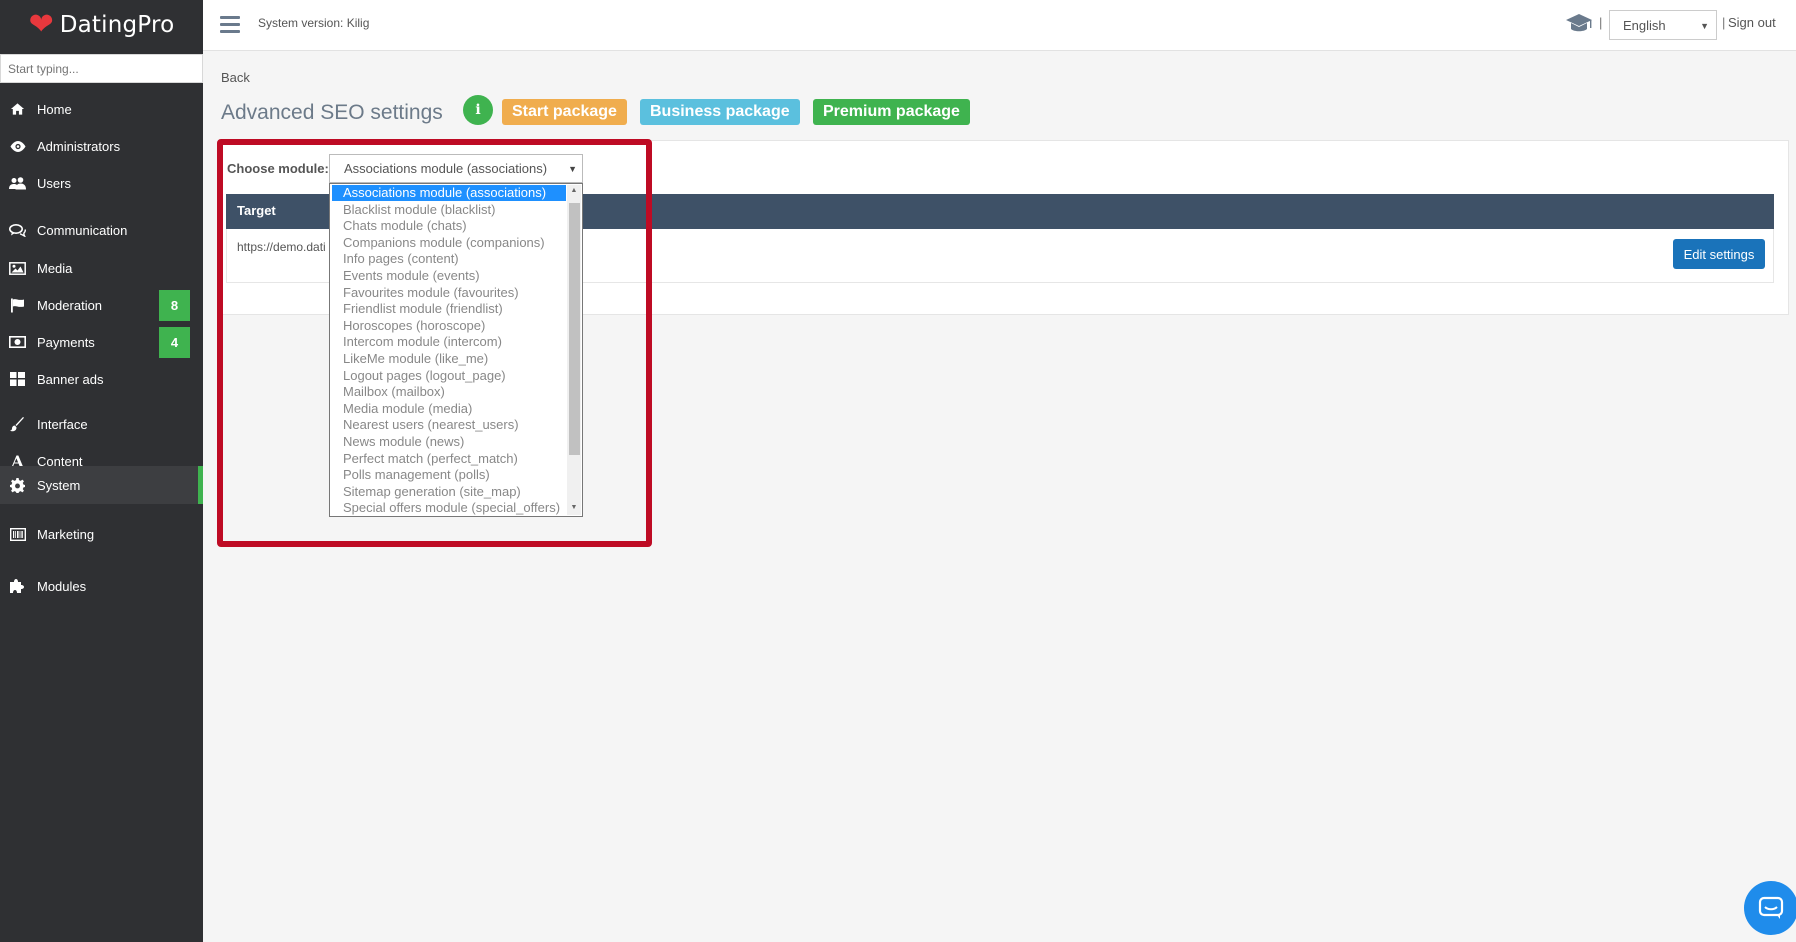 Image resolution: width=1796 pixels, height=942 pixels. I want to click on dropdown-option: LikeMe module (like_me), so click(449, 359).